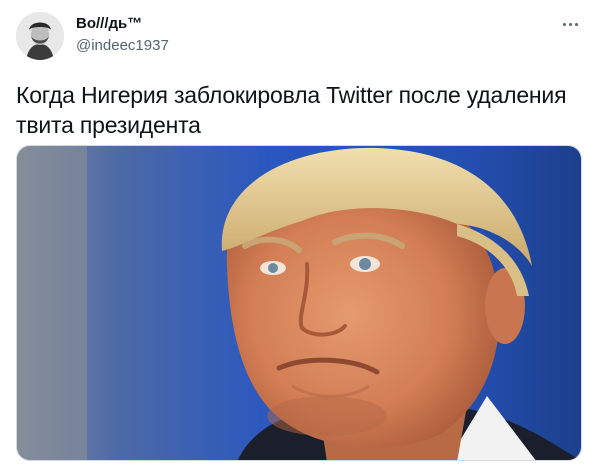  Describe the element at coordinates (122, 46) in the screenshot. I see `author-handle: @indeec1937` at that location.